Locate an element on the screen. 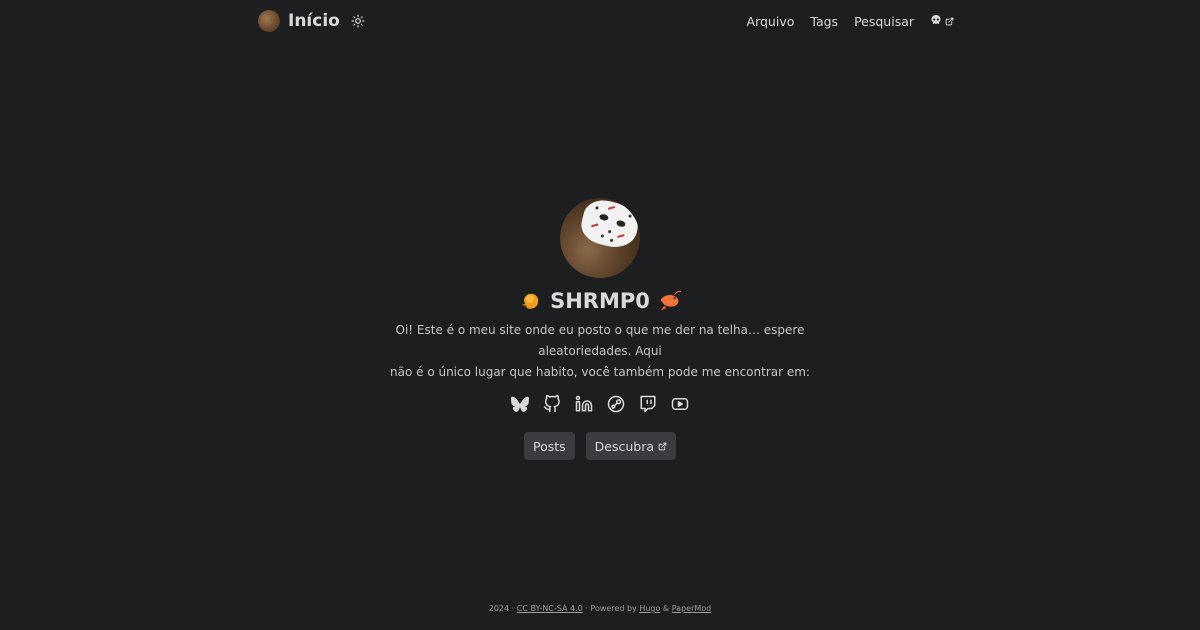  descubra-button: Descubra is located at coordinates (631, 446).